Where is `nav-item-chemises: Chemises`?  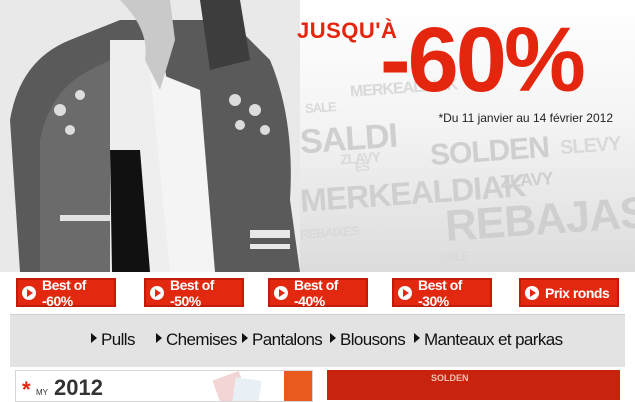
nav-item-chemises: Chemises is located at coordinates (196, 340).